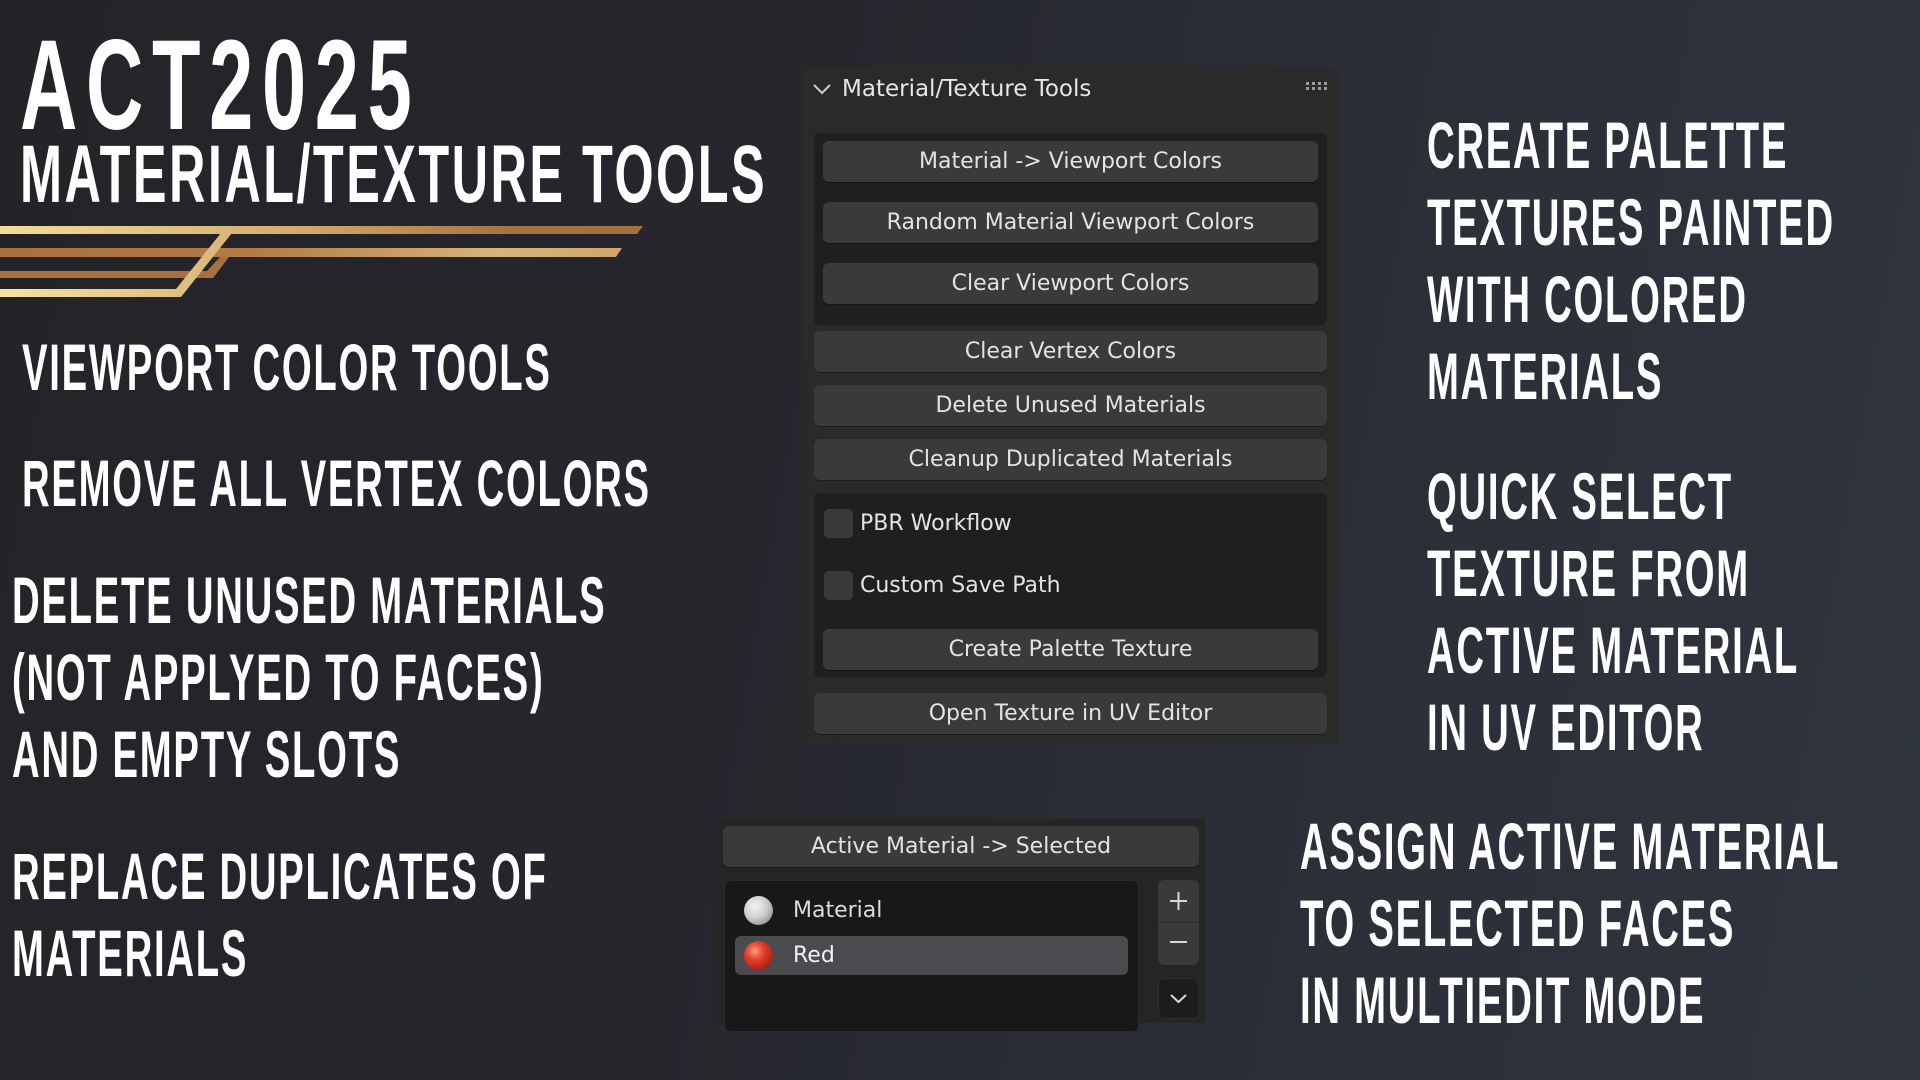  Describe the element at coordinates (960, 585) in the screenshot. I see `custom-save-path-label: Custom Save Path` at that location.